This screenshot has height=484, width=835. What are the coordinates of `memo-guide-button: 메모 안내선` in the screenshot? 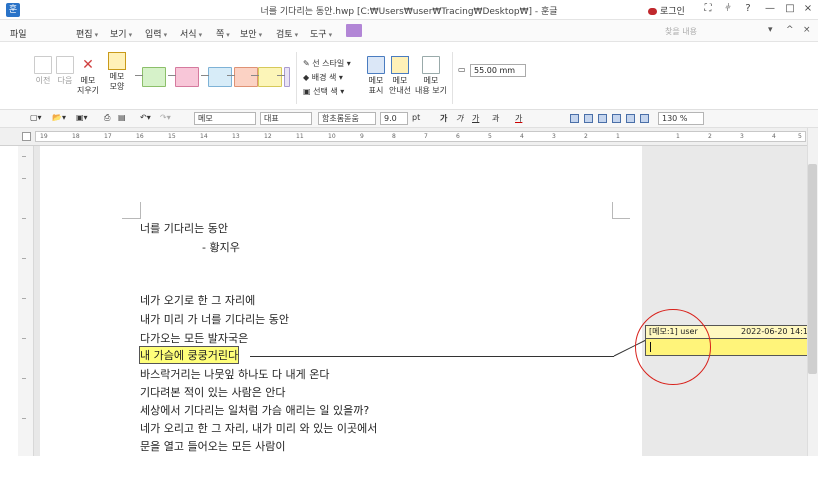 It's located at (400, 76).